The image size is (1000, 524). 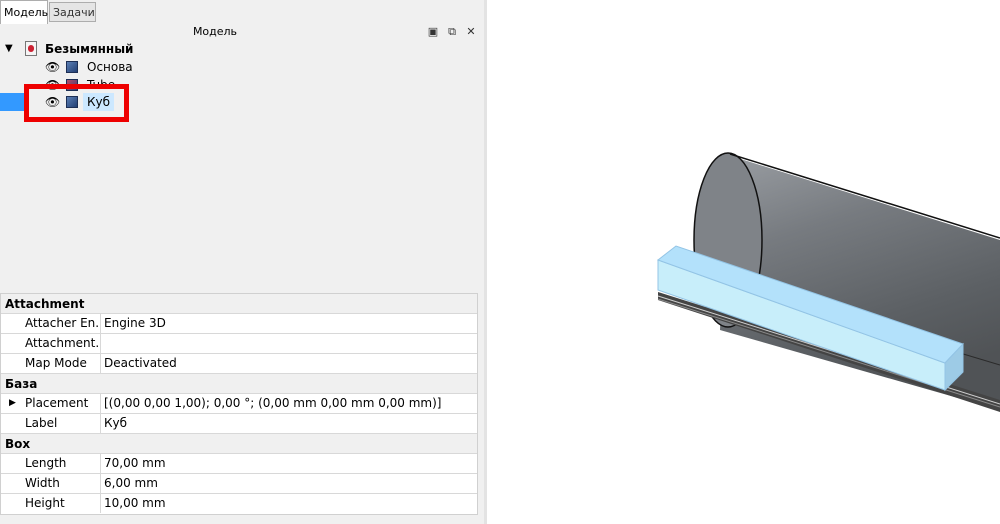 What do you see at coordinates (72, 67) in the screenshot?
I see `part-icon` at bounding box center [72, 67].